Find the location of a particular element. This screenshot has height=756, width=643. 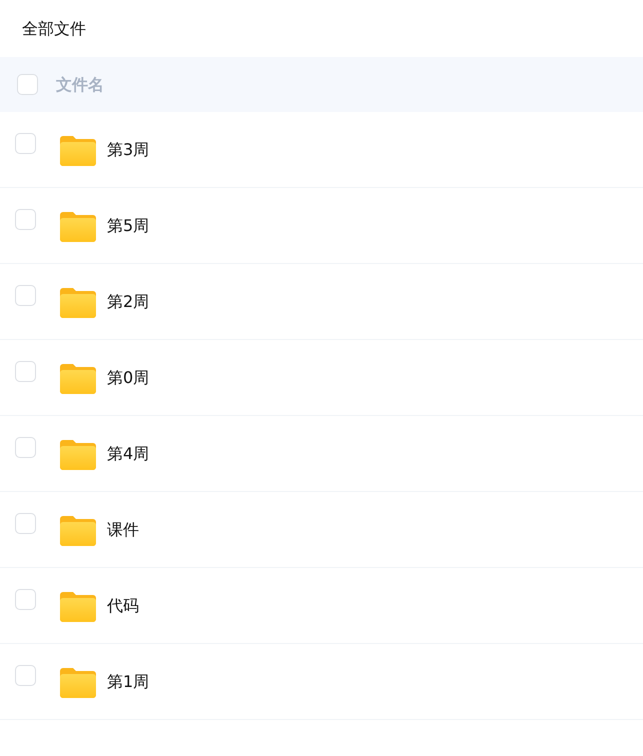

page-title: 全部文件 is located at coordinates (54, 29).